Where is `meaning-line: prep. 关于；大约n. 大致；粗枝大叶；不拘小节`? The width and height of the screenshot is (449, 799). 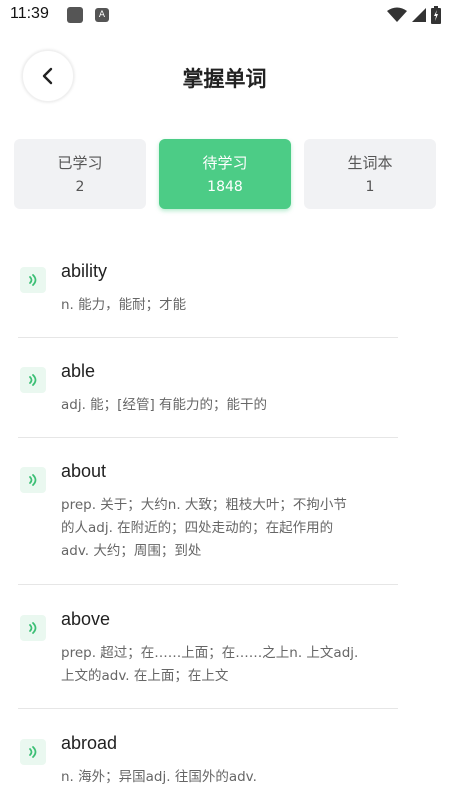
meaning-line: prep. 关于；大约n. 大致；粗枝大叶；不拘小节 is located at coordinates (204, 505).